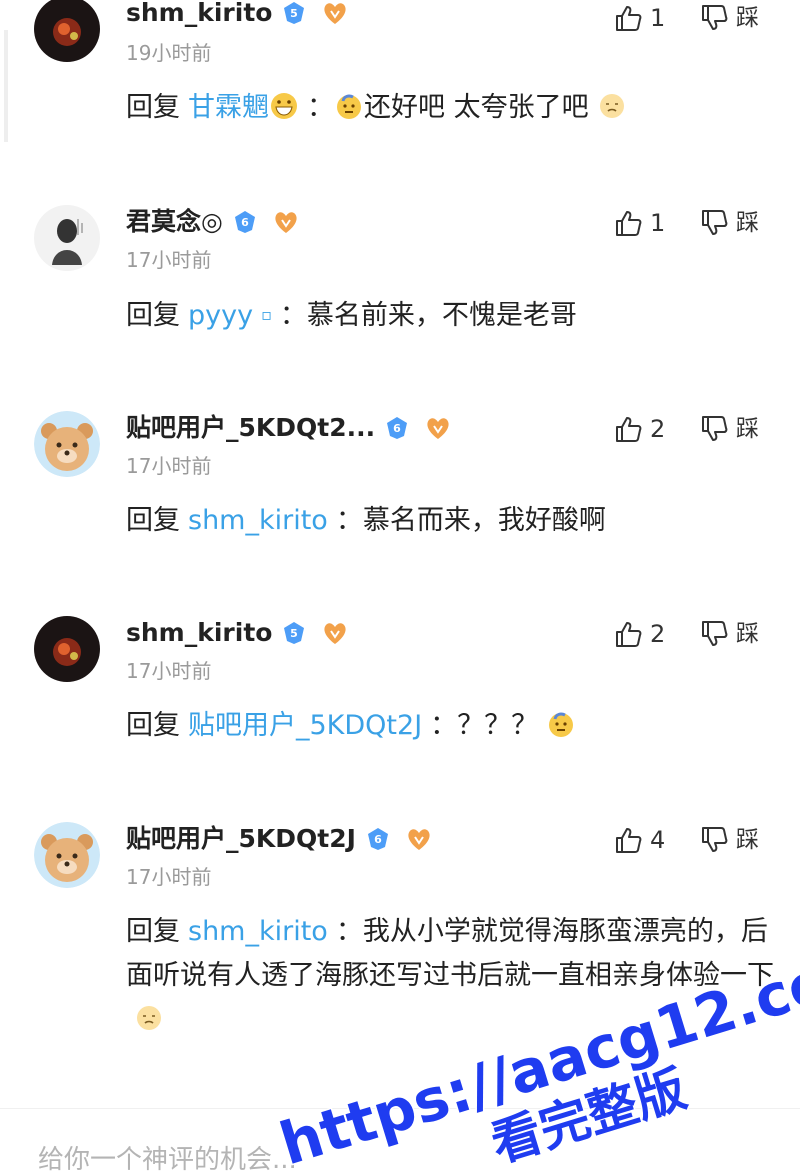  What do you see at coordinates (305, 725) in the screenshot?
I see `reply-to-link: 贴吧用户_5KDQt2J` at bounding box center [305, 725].